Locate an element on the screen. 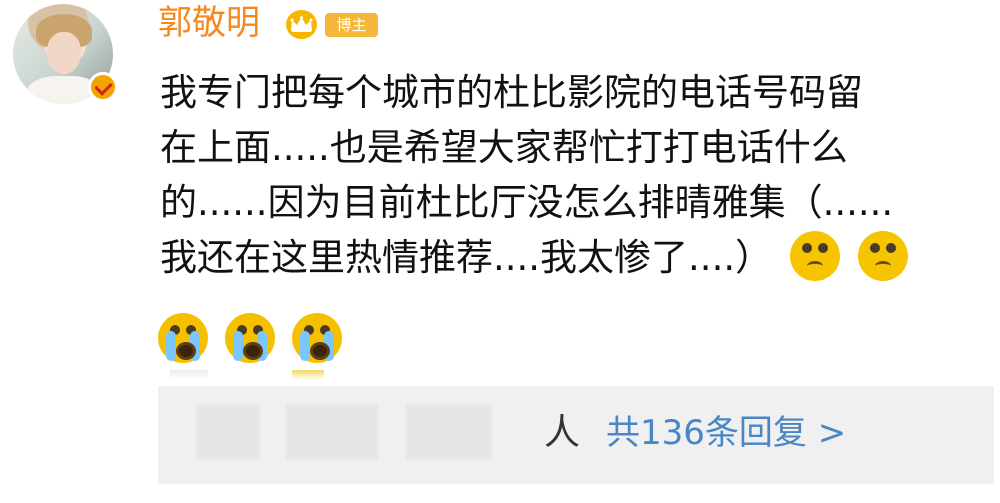 Image resolution: width=1000 pixels, height=503 pixels. post-line-2: 在上面.....也是希望大家帮忙打打电话什么 is located at coordinates (504, 147).